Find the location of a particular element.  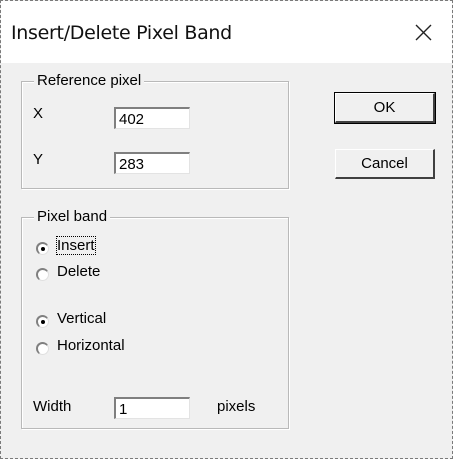

insert-radio is located at coordinates (42, 248).